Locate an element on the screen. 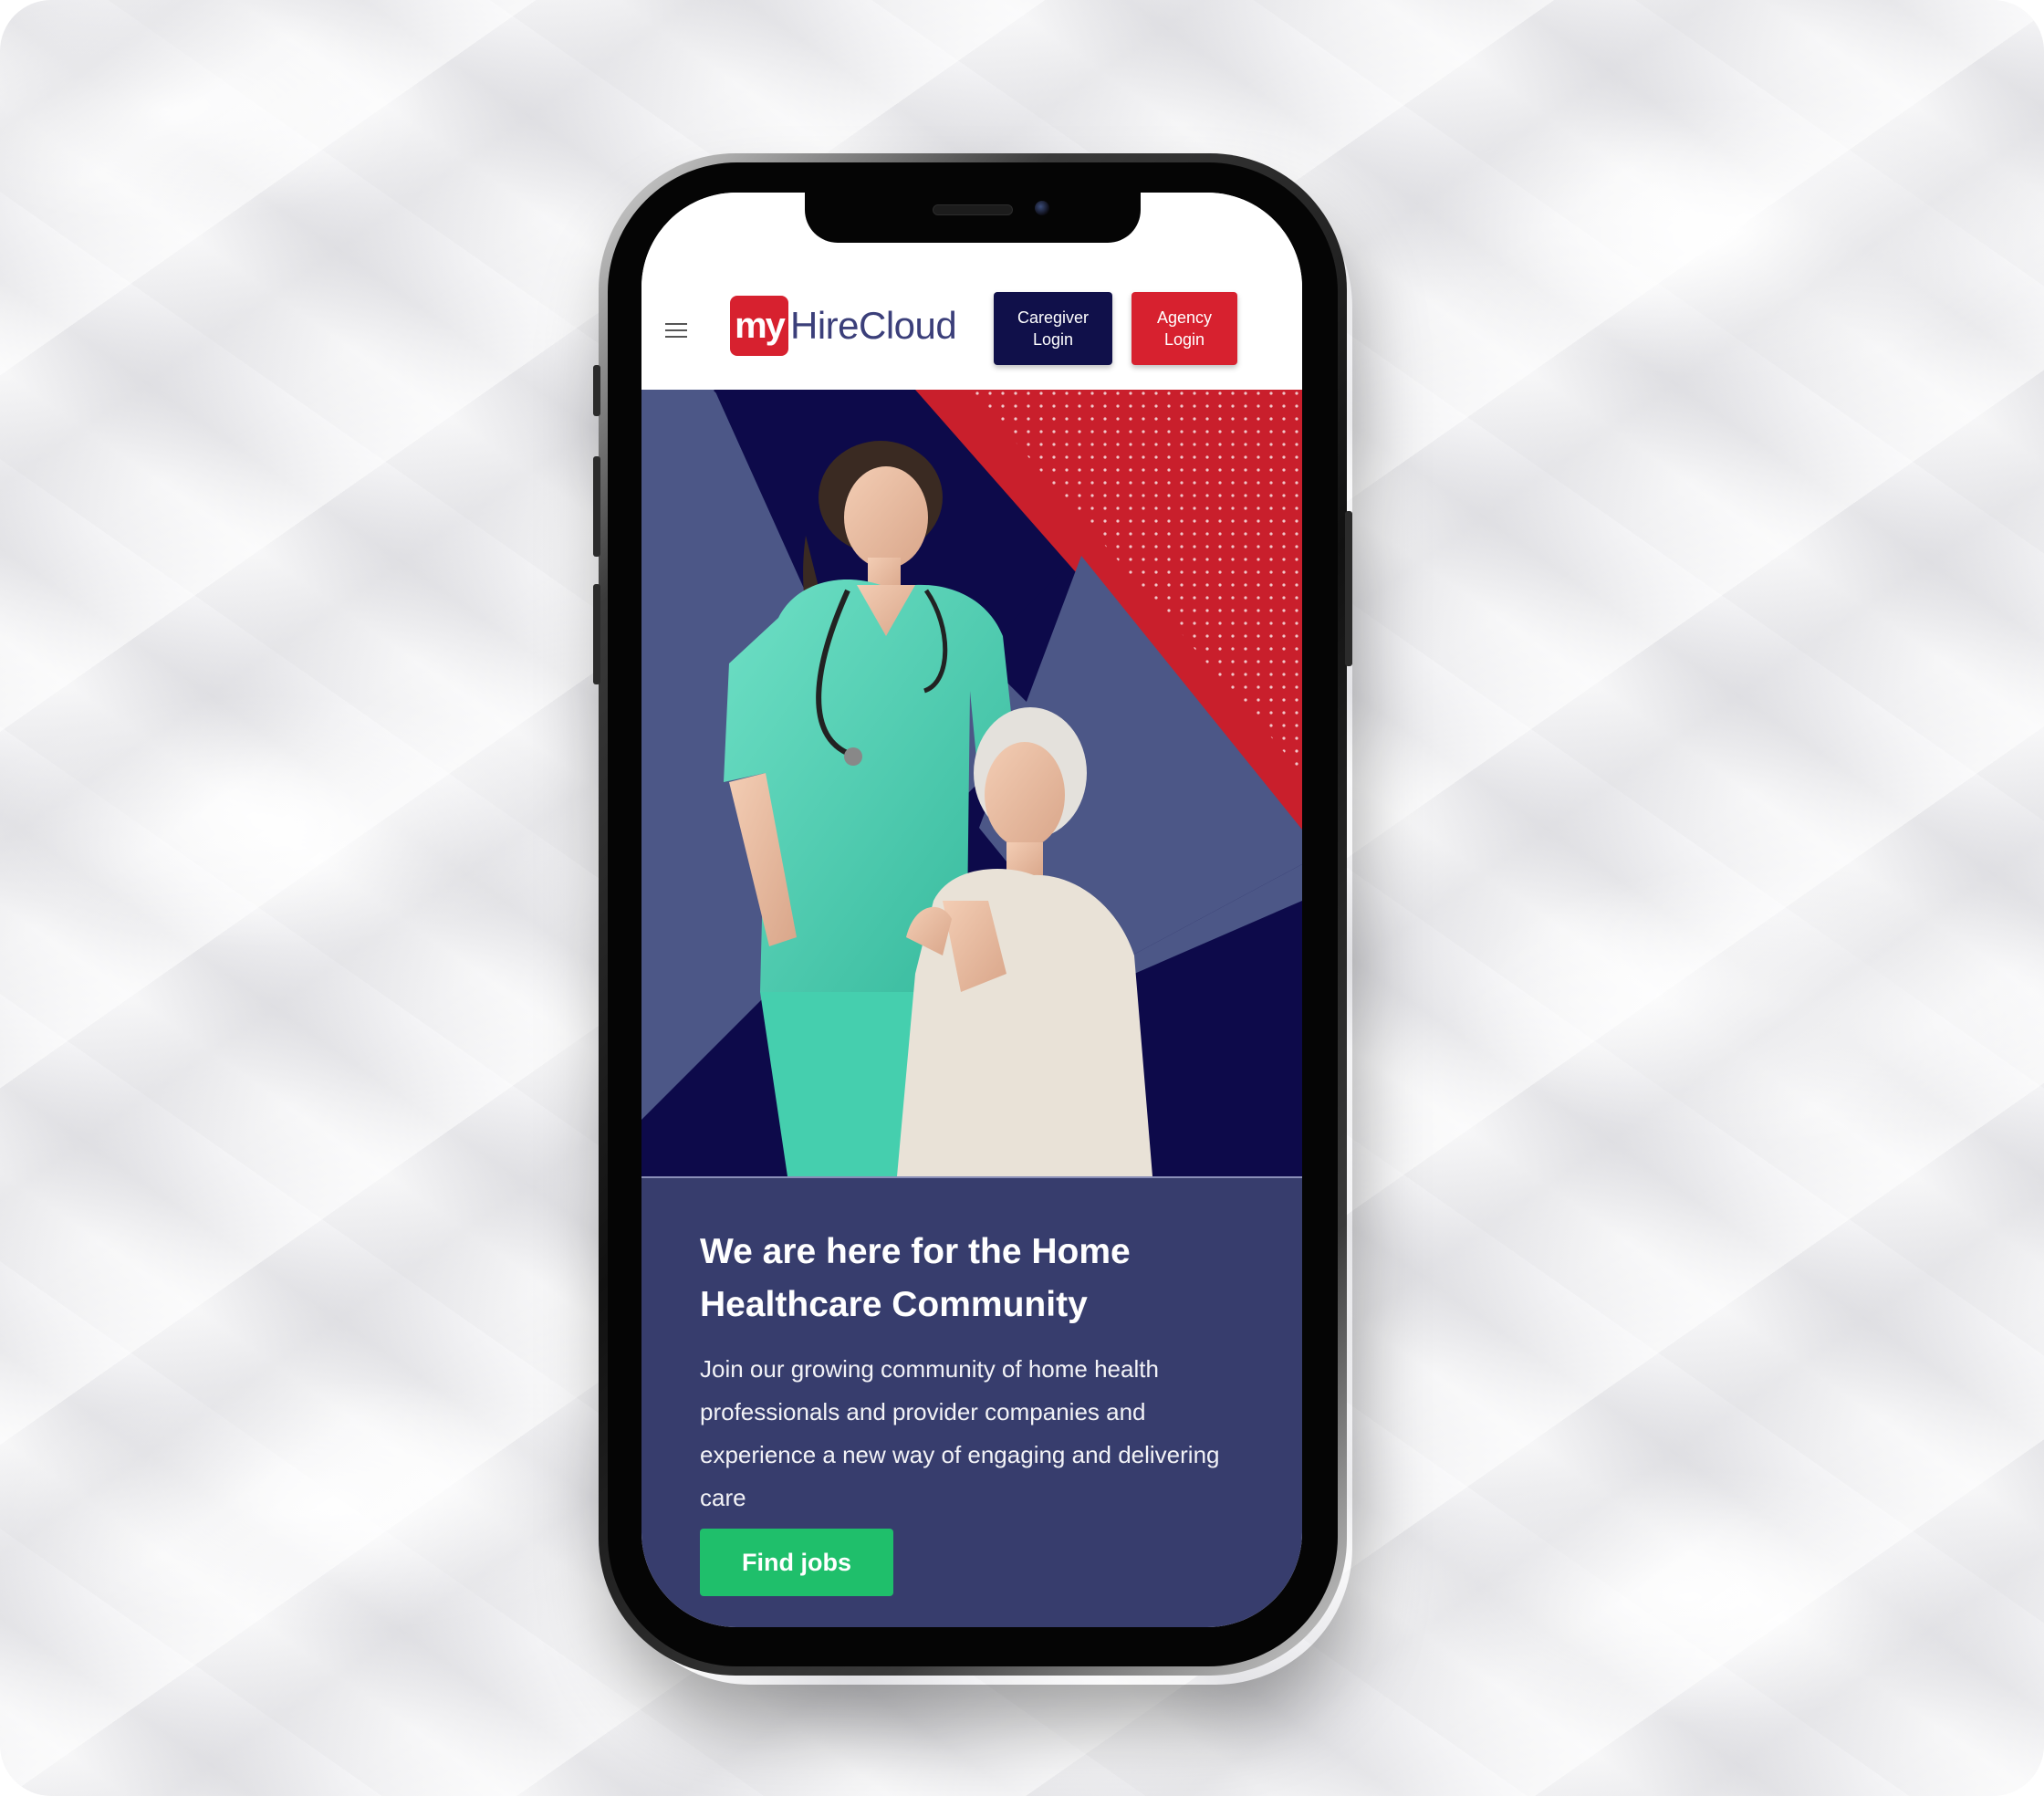 The height and width of the screenshot is (1796, 2044). phone-side-button is located at coordinates (596, 391).